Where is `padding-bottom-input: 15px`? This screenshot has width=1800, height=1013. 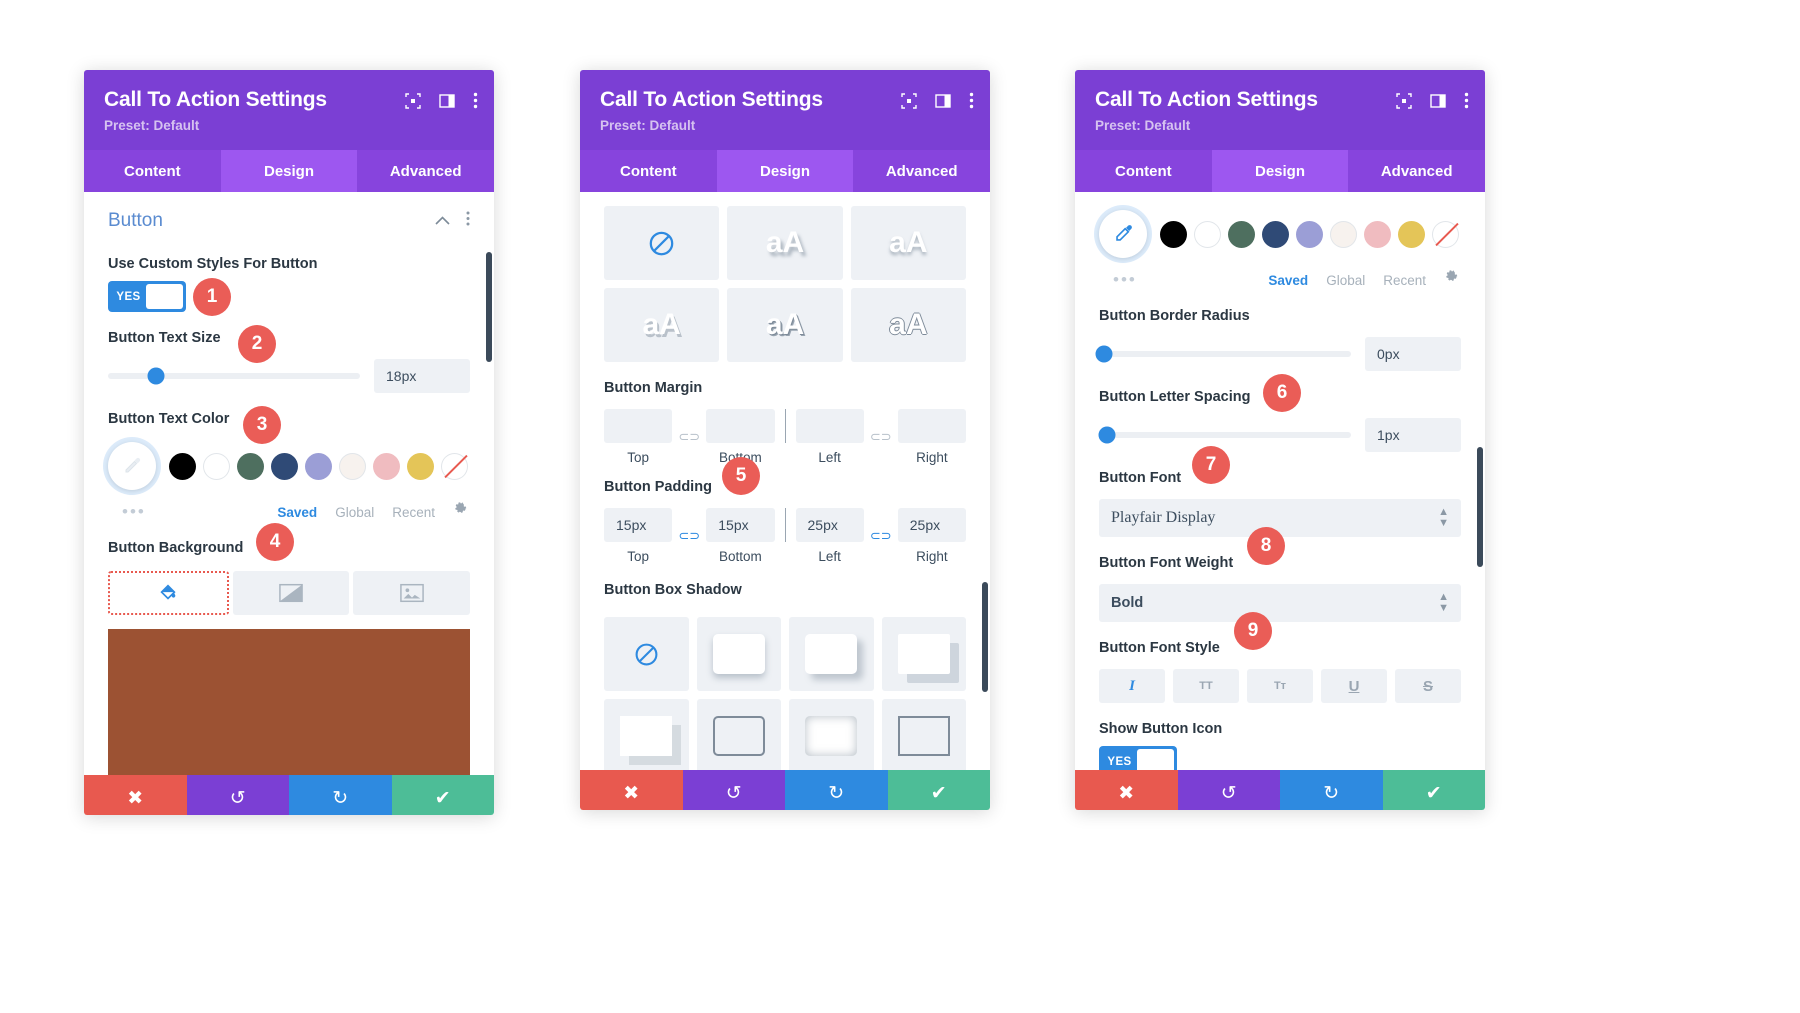 padding-bottom-input: 15px is located at coordinates (740, 525).